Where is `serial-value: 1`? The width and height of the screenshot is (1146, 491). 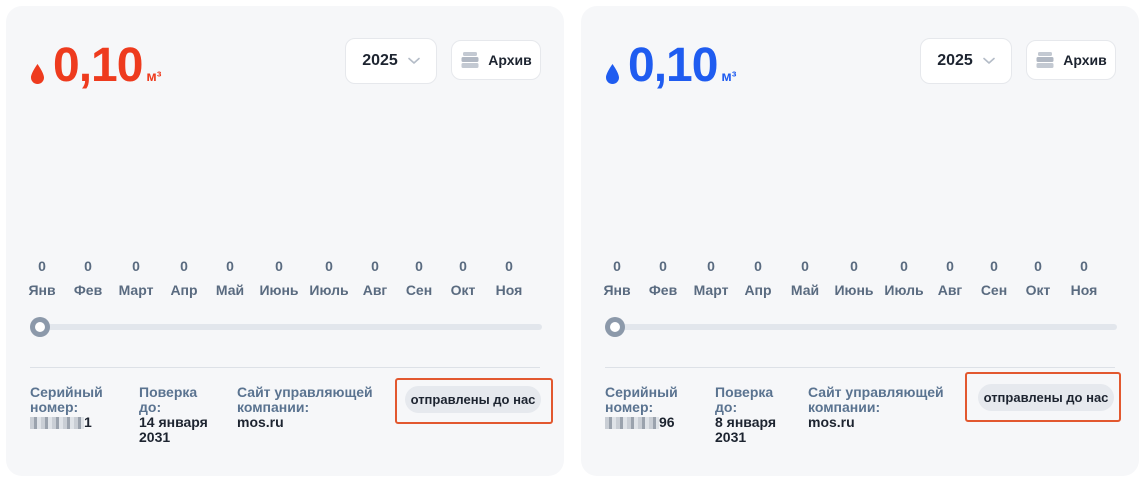
serial-value: 1 is located at coordinates (80, 422).